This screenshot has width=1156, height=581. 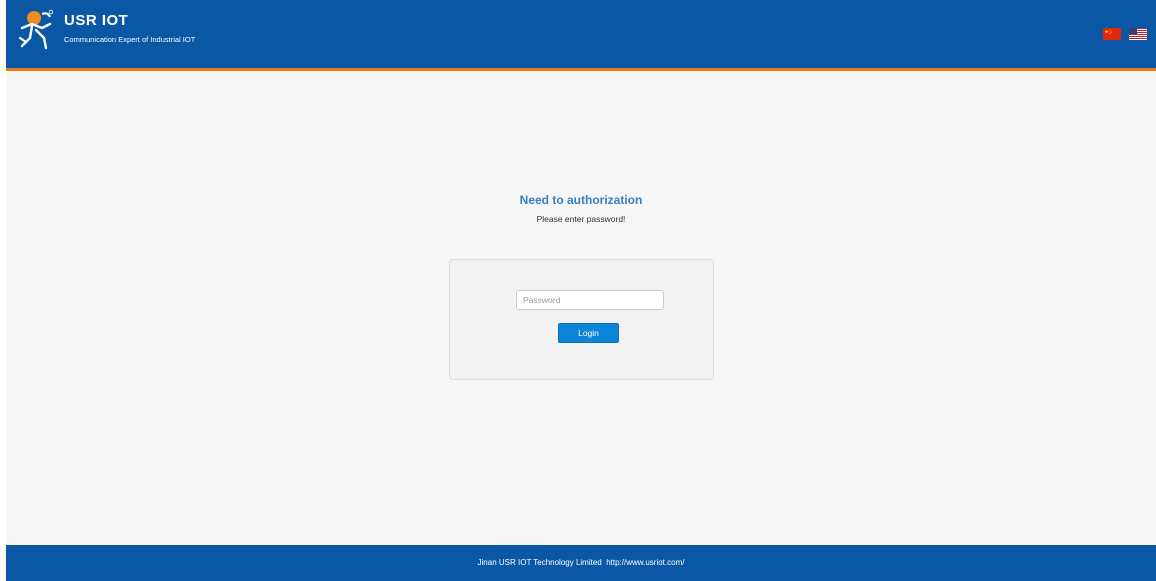 What do you see at coordinates (96, 20) in the screenshot?
I see `brand-name: USR IOT` at bounding box center [96, 20].